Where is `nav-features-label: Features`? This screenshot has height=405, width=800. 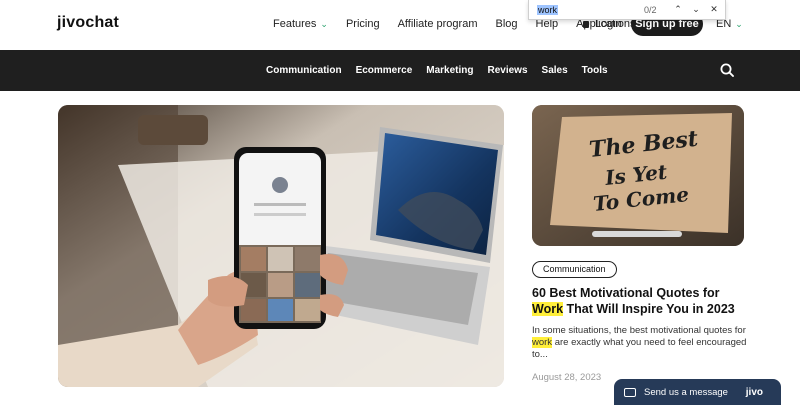
nav-features-label: Features is located at coordinates (295, 24).